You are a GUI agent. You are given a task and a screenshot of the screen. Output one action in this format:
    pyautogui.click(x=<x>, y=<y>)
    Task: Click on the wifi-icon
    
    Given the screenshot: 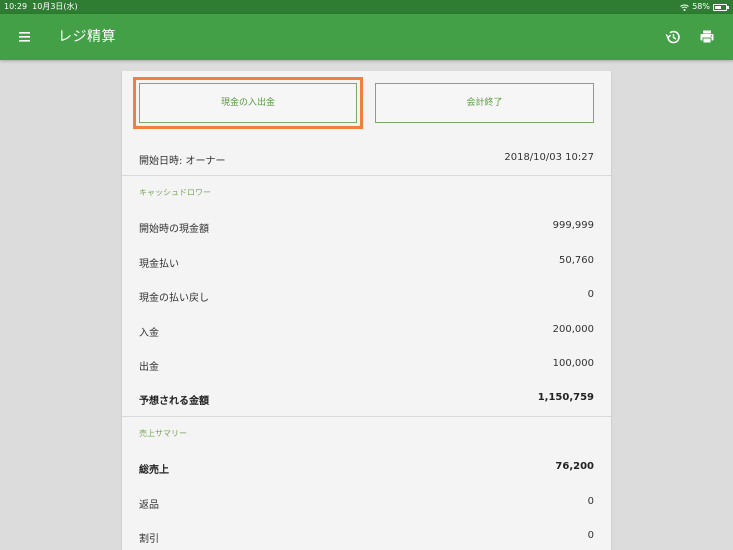 What is the action you would take?
    pyautogui.click(x=685, y=7)
    